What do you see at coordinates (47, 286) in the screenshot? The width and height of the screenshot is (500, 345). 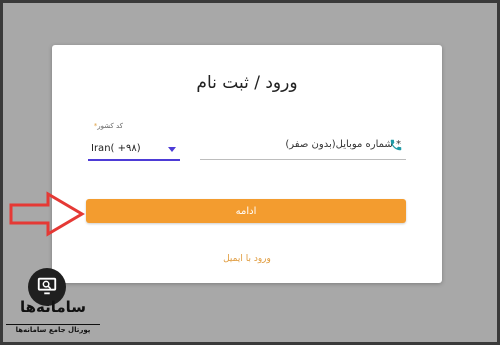 I see `monitor-search-icon` at bounding box center [47, 286].